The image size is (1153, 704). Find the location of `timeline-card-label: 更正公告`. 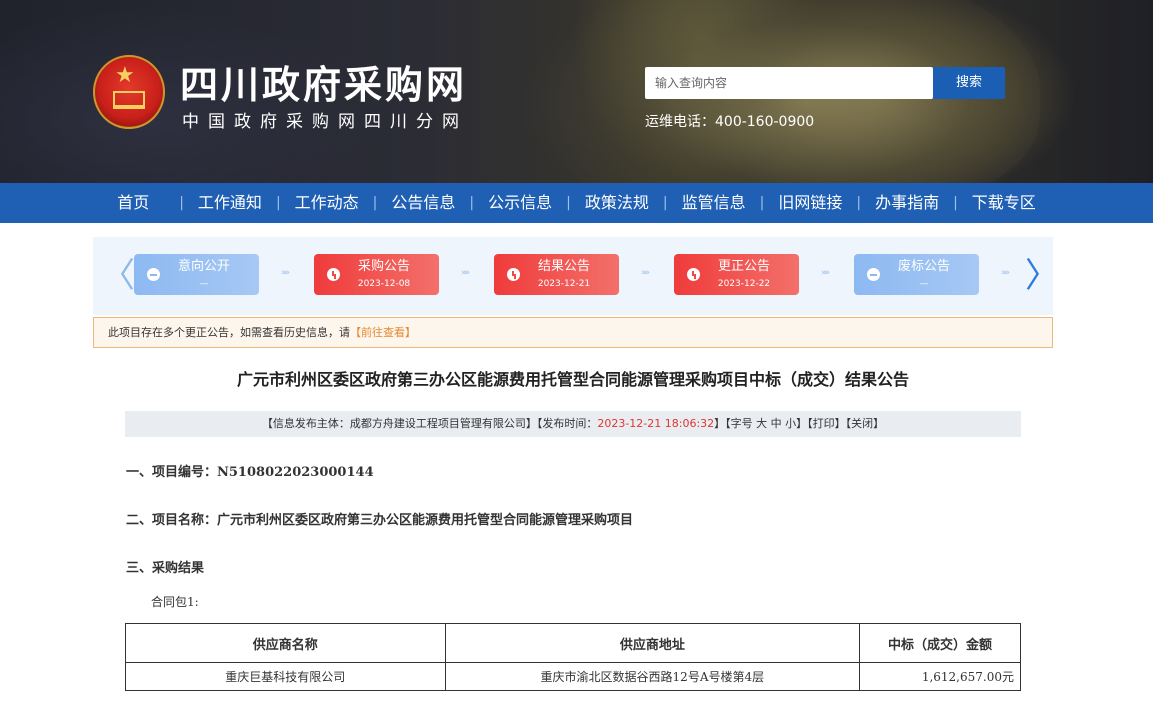

timeline-card-label: 更正公告 is located at coordinates (743, 266).